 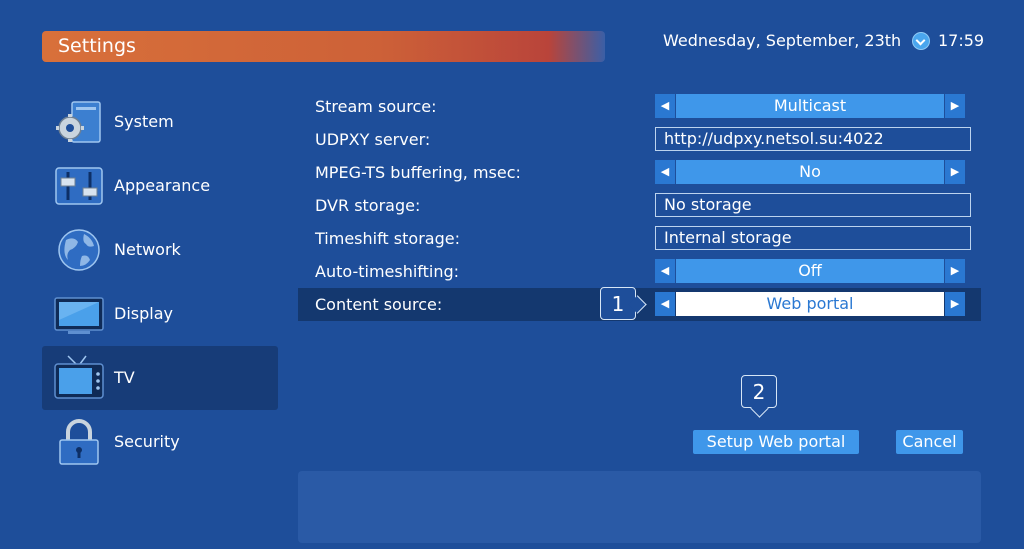 What do you see at coordinates (79, 186) in the screenshot?
I see `sliders-icon` at bounding box center [79, 186].